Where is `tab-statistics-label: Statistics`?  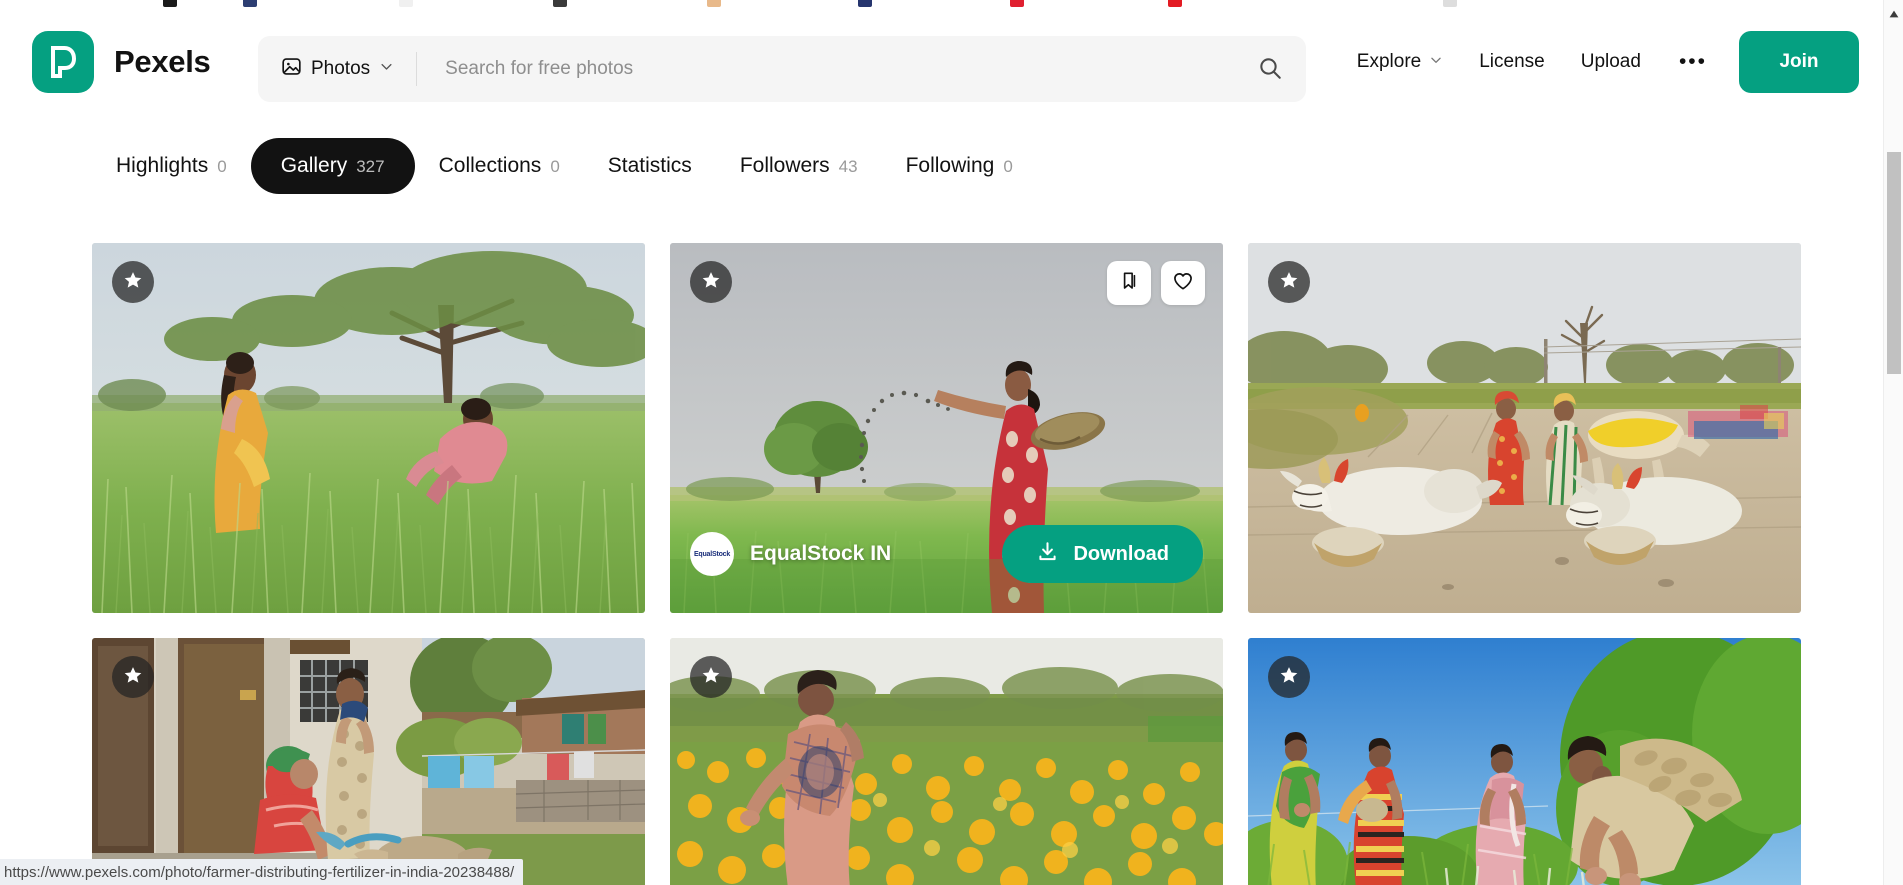 tab-statistics-label: Statistics is located at coordinates (649, 165).